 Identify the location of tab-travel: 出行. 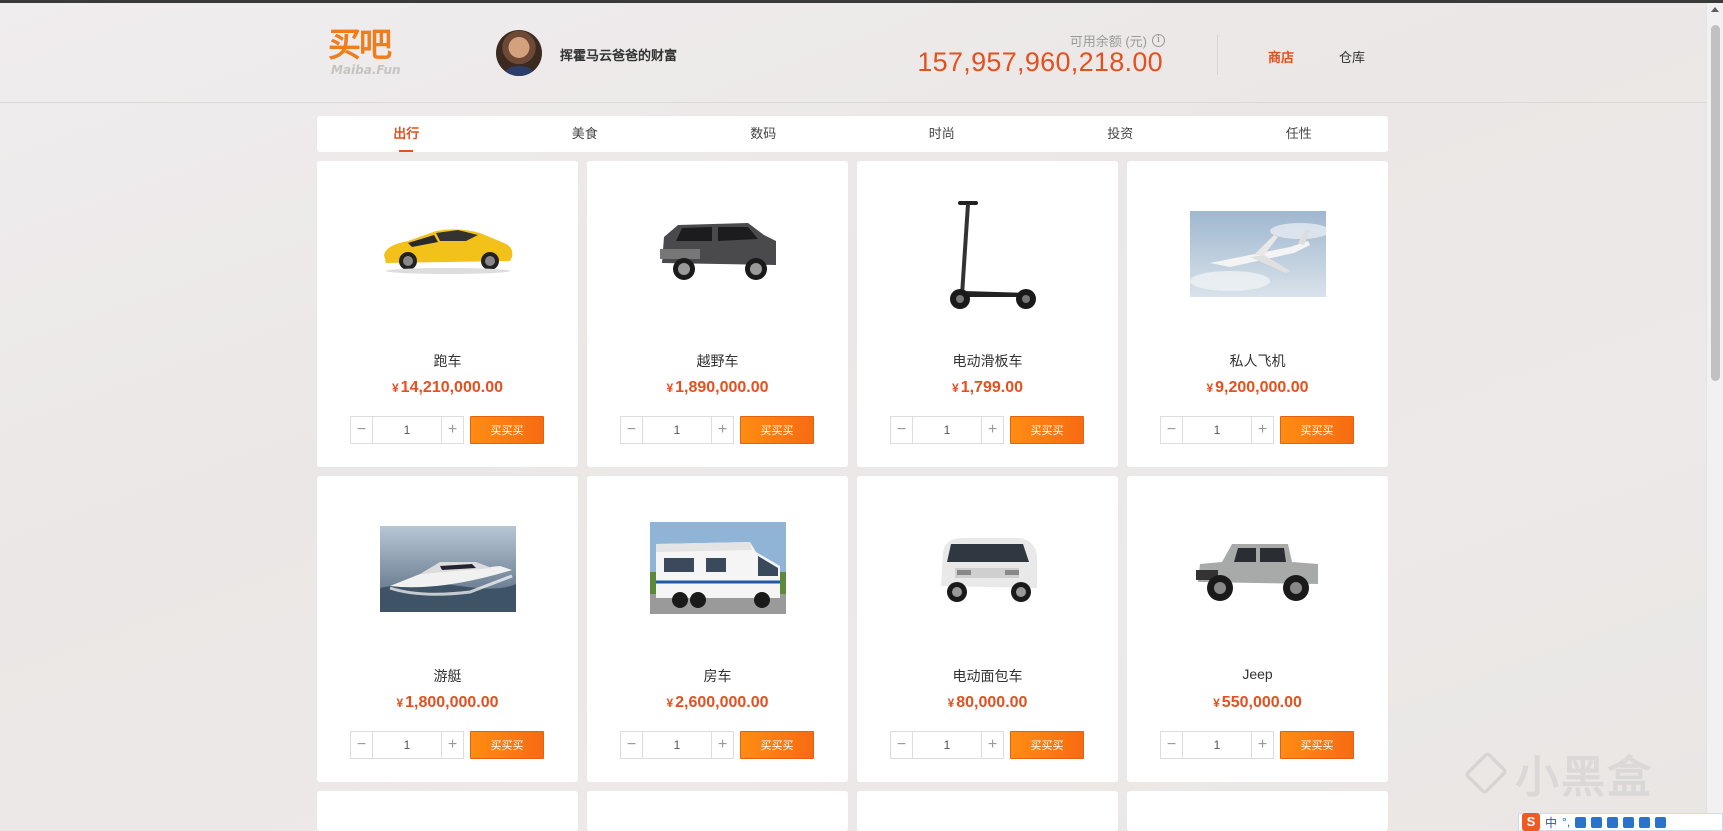
(406, 134).